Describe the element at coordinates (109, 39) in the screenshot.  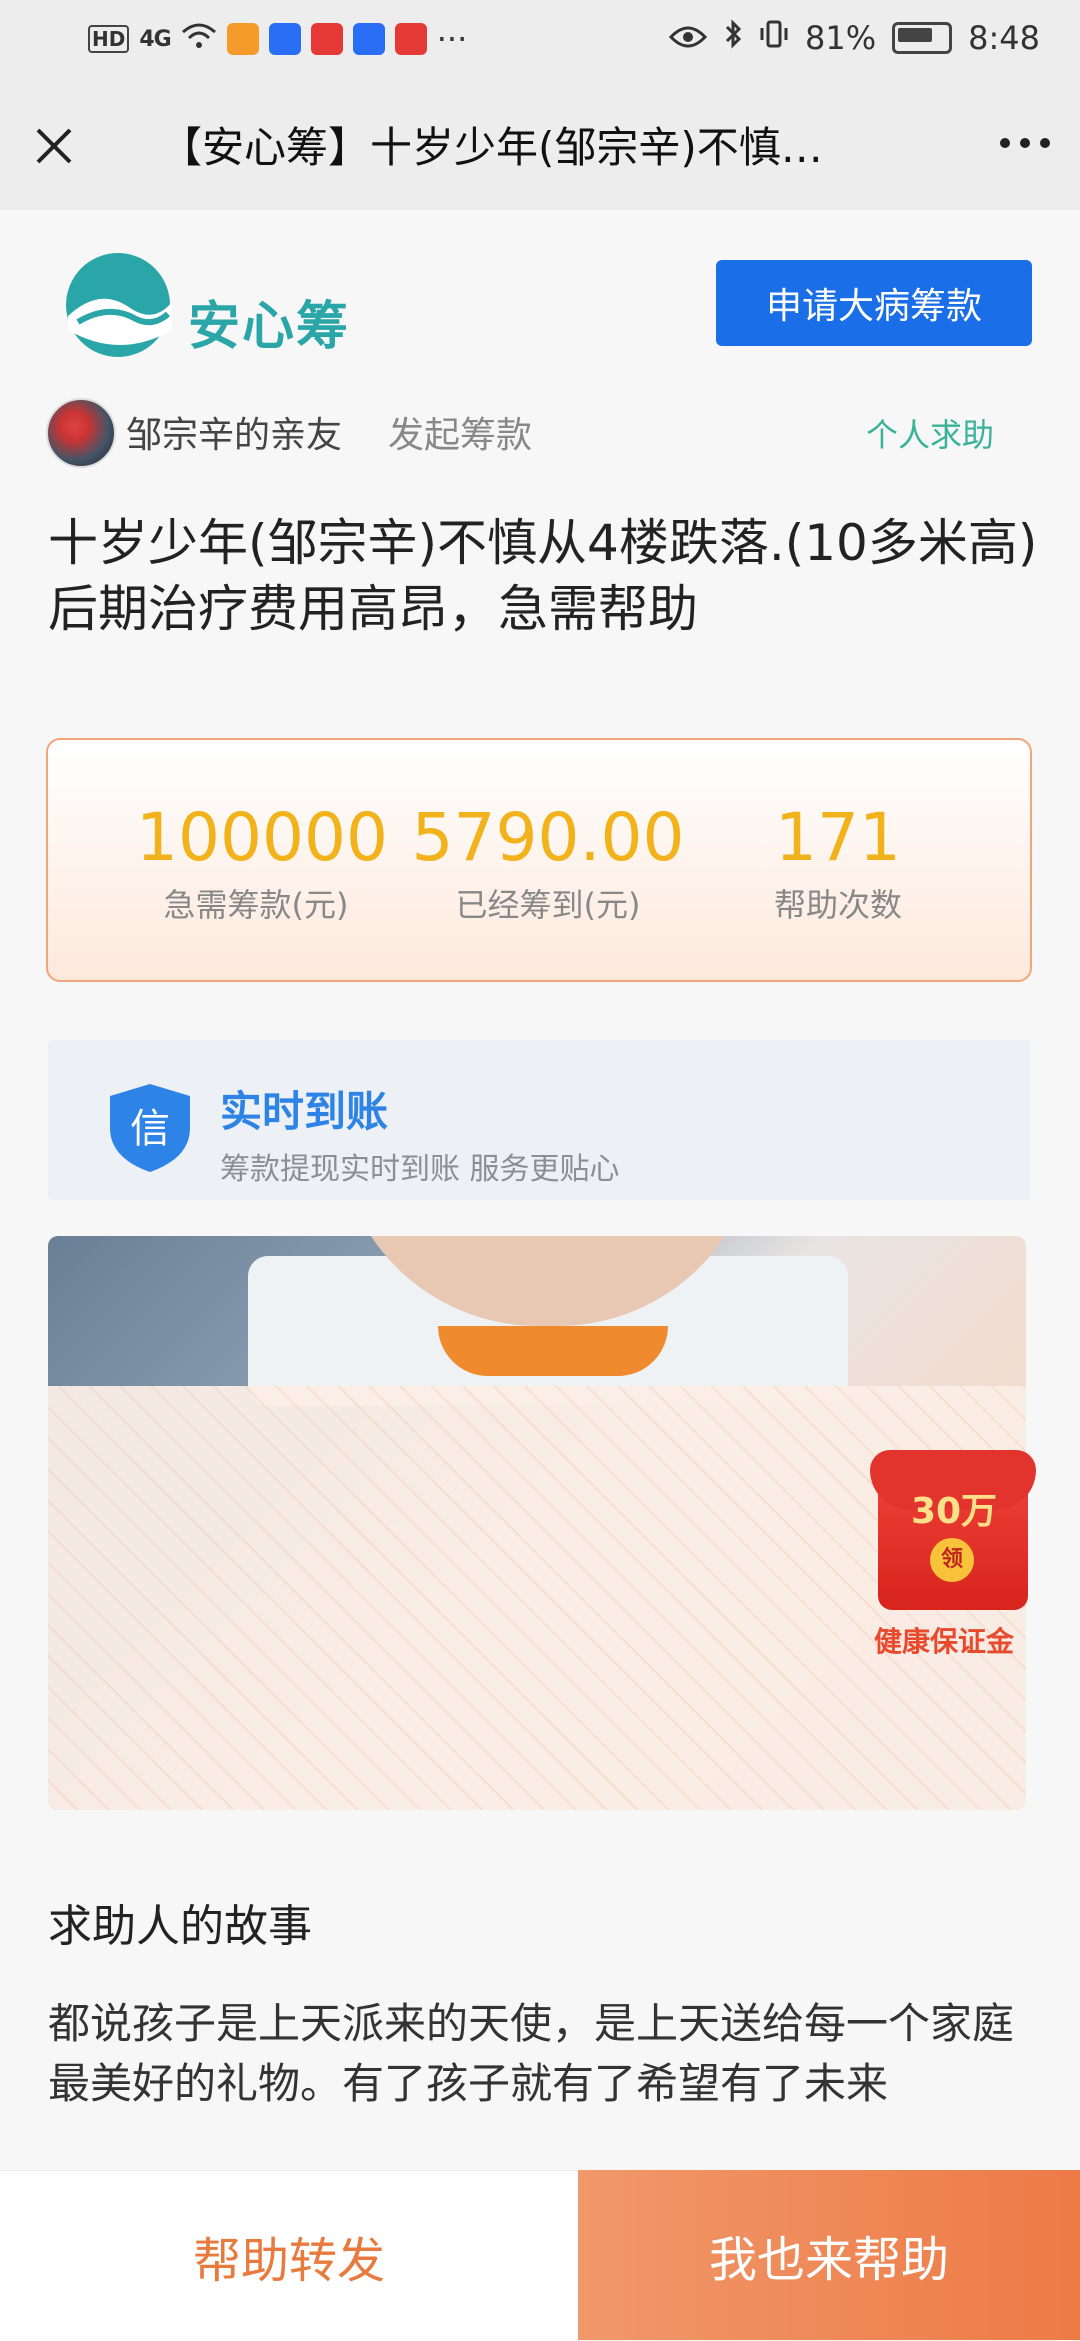
I see `hd-icon: HD` at that location.